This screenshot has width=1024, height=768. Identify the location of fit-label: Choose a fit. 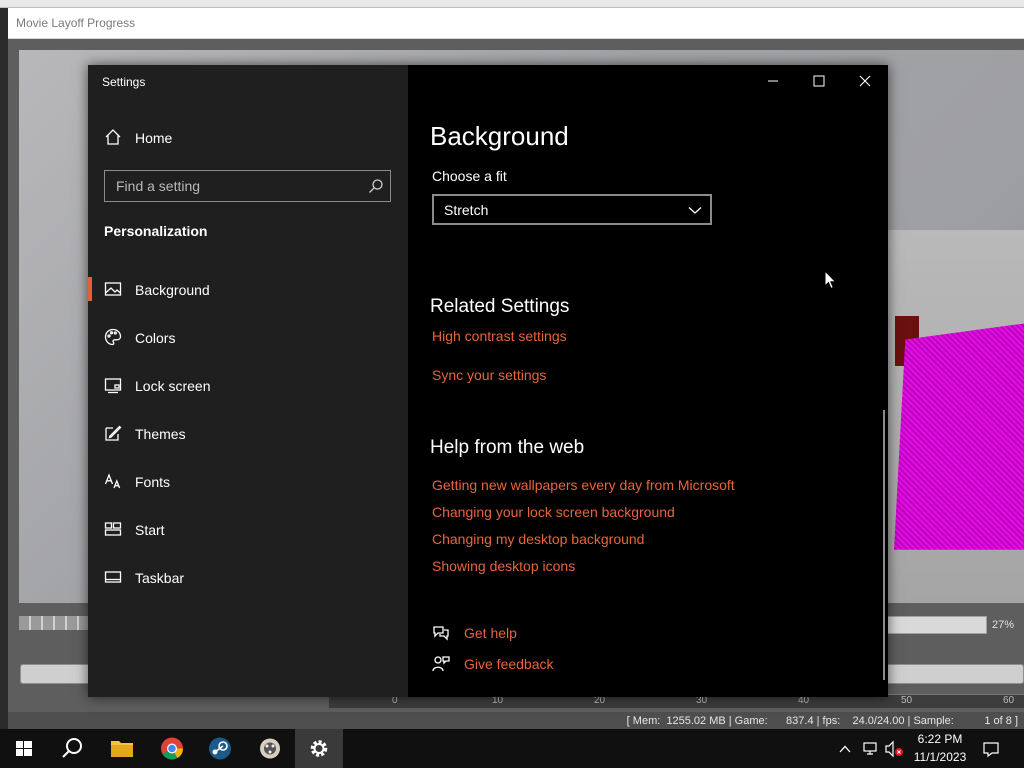
(469, 176).